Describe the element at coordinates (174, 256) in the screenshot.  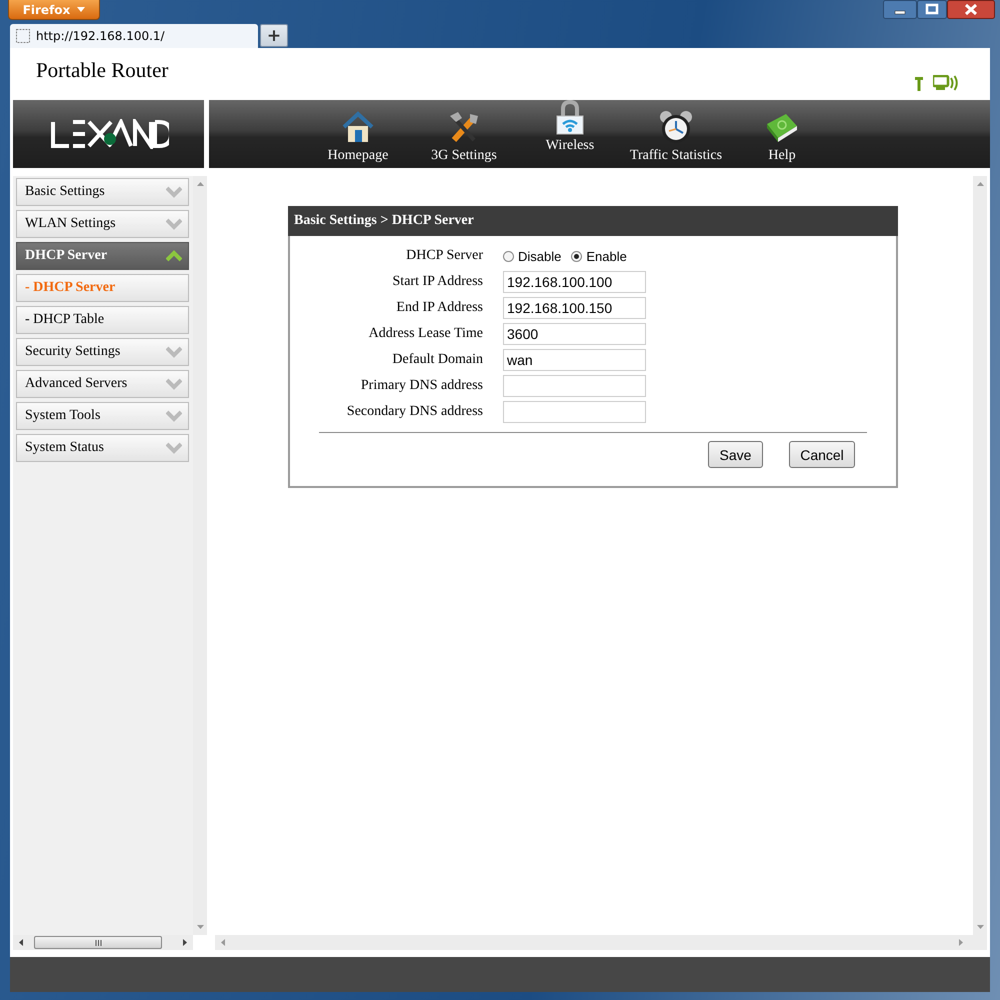
I see `chevron-up-icon` at that location.